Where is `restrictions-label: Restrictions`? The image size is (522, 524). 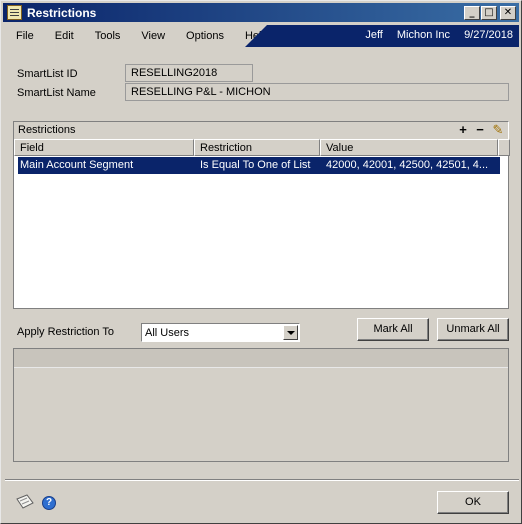 restrictions-label: Restrictions is located at coordinates (47, 130).